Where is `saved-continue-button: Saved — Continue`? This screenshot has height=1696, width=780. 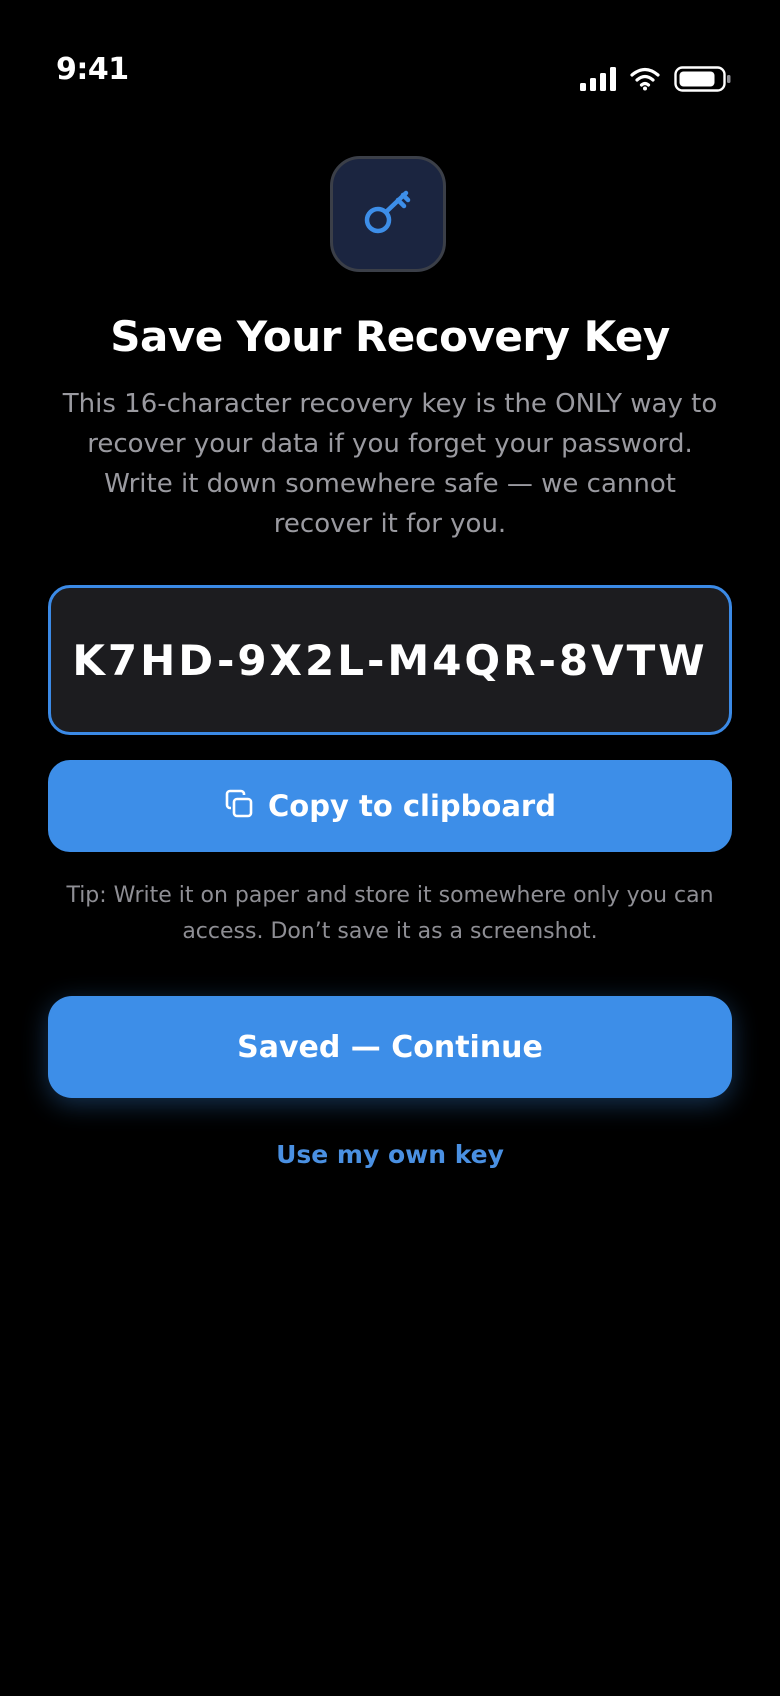 saved-continue-button: Saved — Continue is located at coordinates (390, 1047).